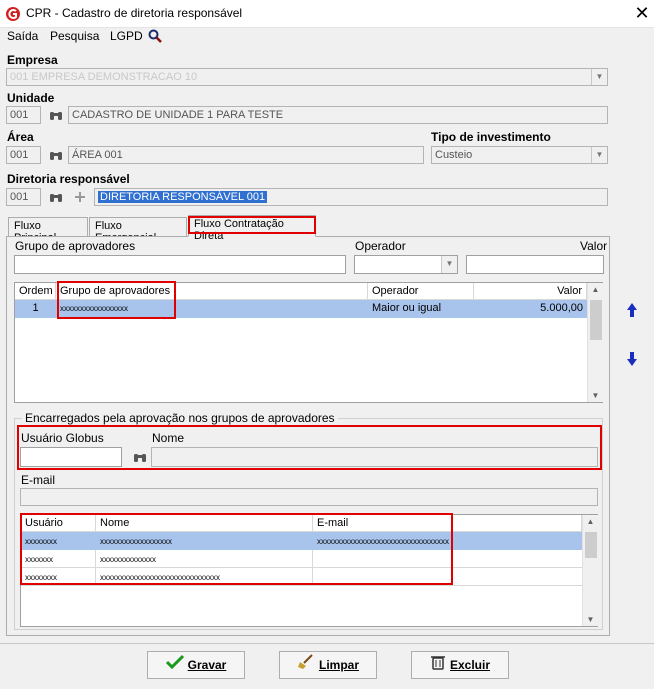  What do you see at coordinates (104, 77) in the screenshot?
I see `empresa-value: 001 EMPRESA DEMONSTRACAO 10` at bounding box center [104, 77].